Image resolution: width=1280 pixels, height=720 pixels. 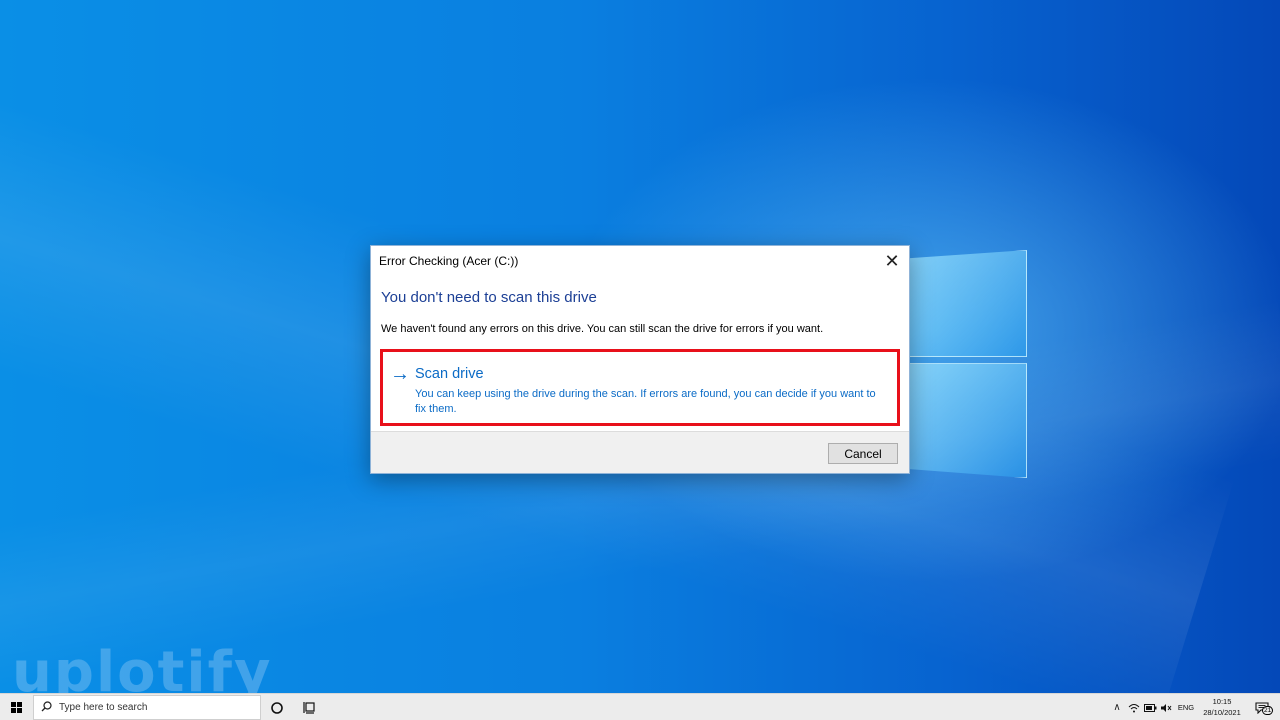 I want to click on taskbar-search-box: Type here to search, so click(x=147, y=707).